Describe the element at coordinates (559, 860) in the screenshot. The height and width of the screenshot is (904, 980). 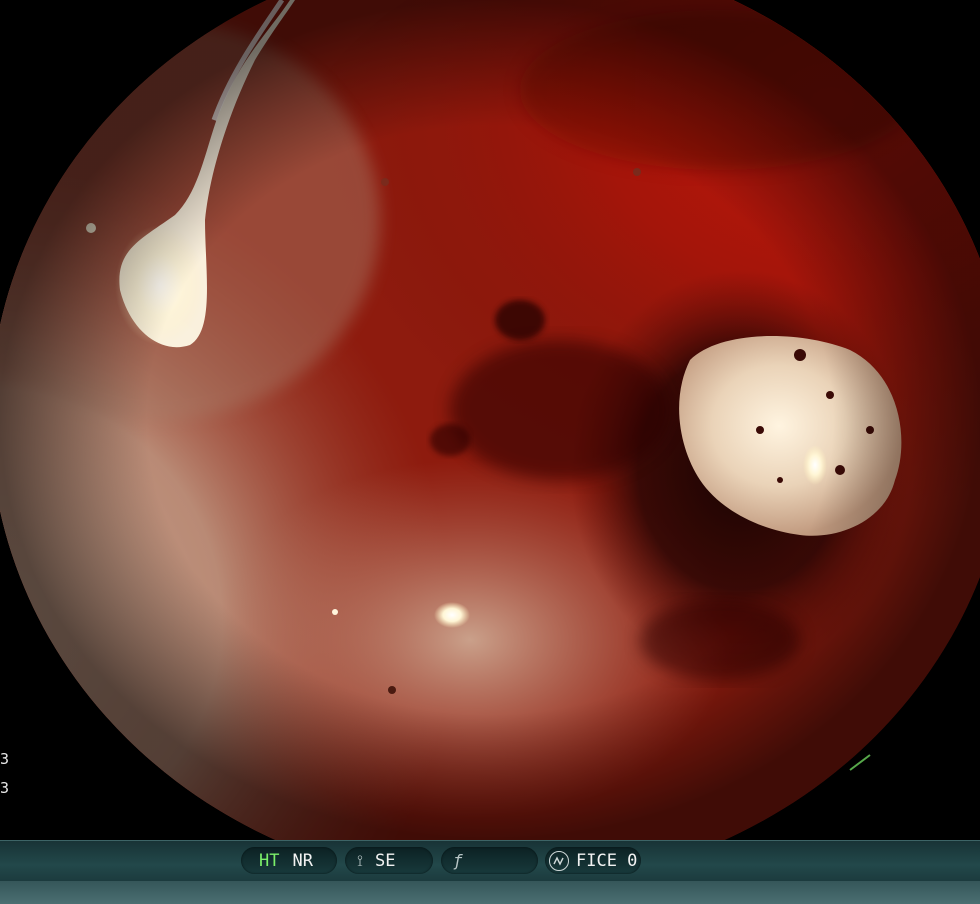
I see `waveform-circle-icon` at that location.